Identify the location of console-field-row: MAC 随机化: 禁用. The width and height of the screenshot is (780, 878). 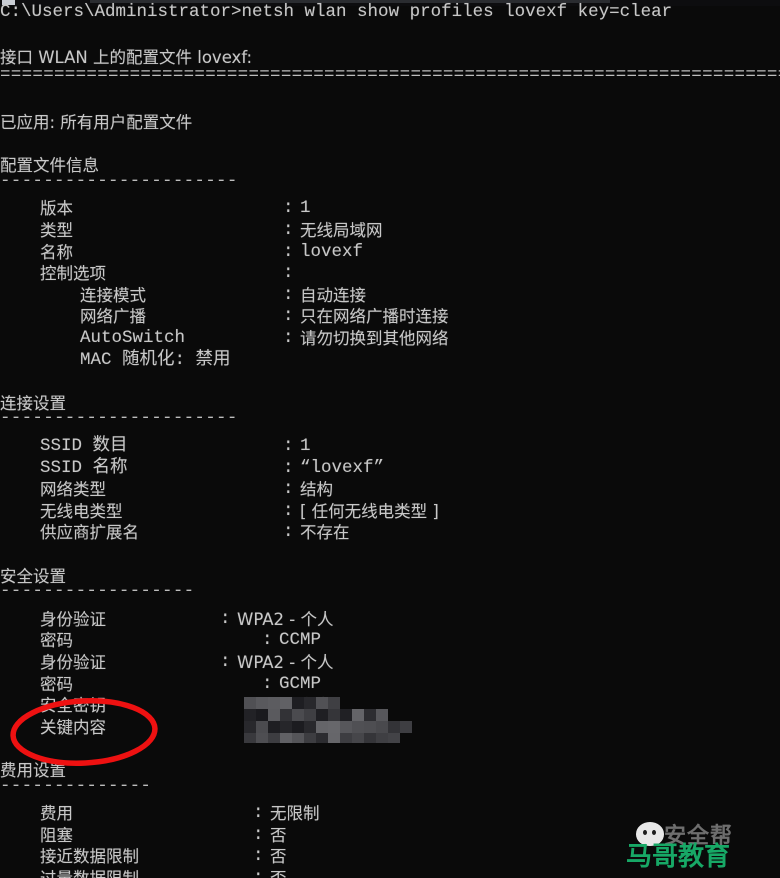
(390, 361).